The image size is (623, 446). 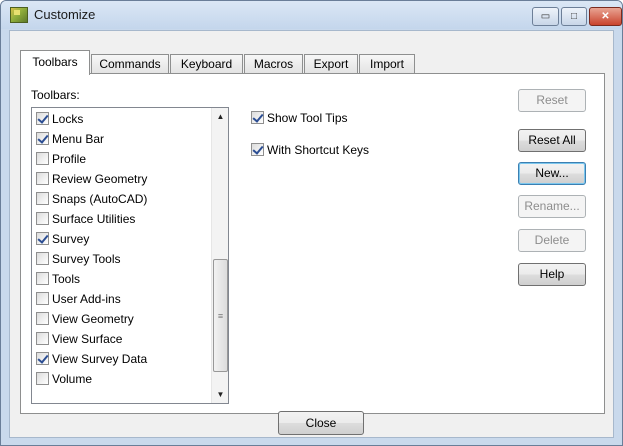 I want to click on reset-button: Reset, so click(x=552, y=100).